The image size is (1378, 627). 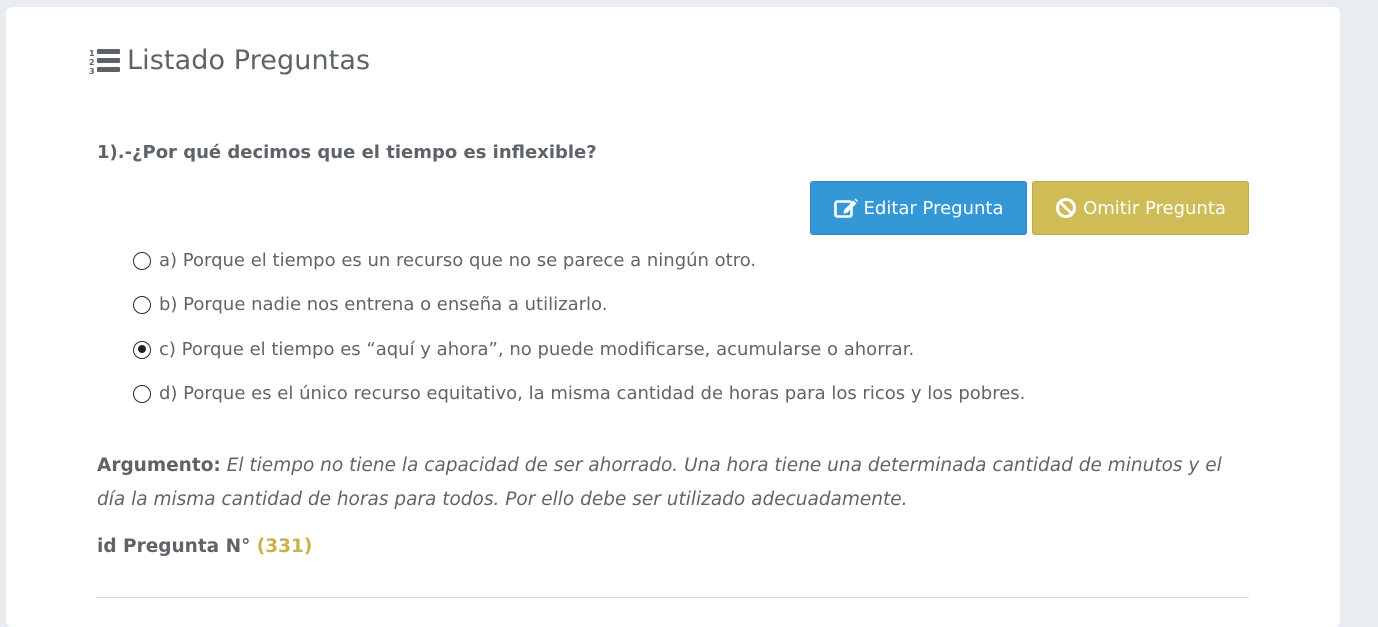 I want to click on edit-question-label: Editar Pregunta, so click(x=933, y=208).